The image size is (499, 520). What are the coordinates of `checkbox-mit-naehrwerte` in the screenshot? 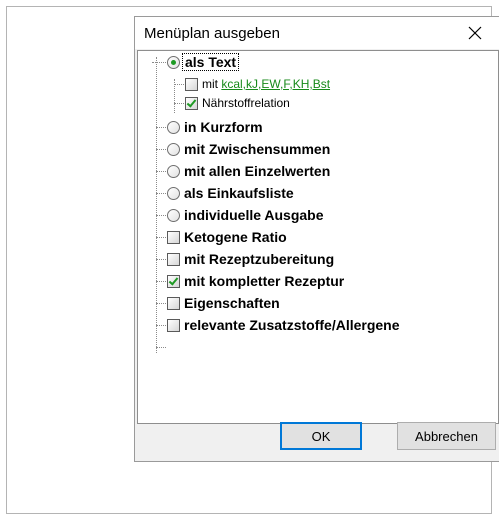 It's located at (191, 84).